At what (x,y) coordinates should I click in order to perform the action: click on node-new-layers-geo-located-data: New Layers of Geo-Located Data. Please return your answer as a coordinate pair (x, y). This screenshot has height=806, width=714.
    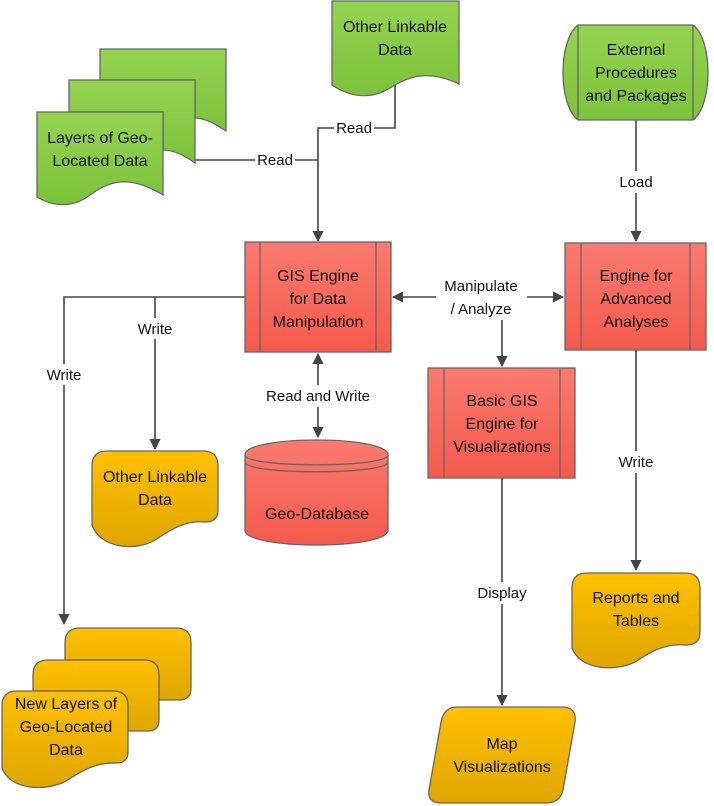
    Looking at the image, I should click on (96, 708).